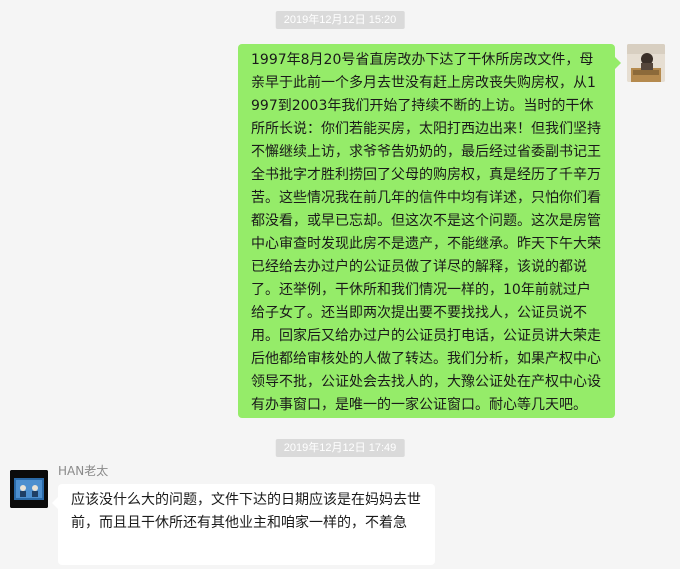  I want to click on message-timestamp: 2019年12月12日 15:20, so click(340, 20).